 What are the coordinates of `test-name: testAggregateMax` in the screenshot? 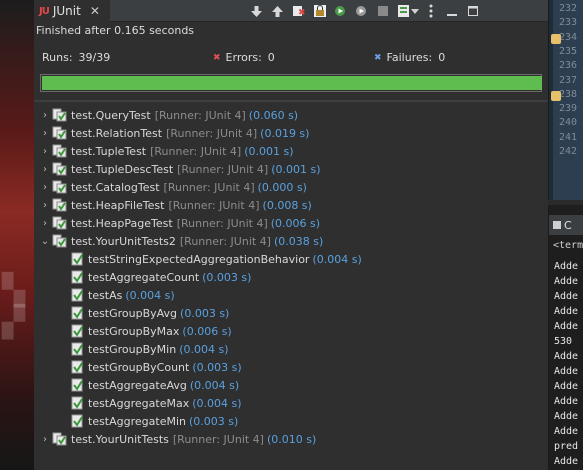 It's located at (139, 403).